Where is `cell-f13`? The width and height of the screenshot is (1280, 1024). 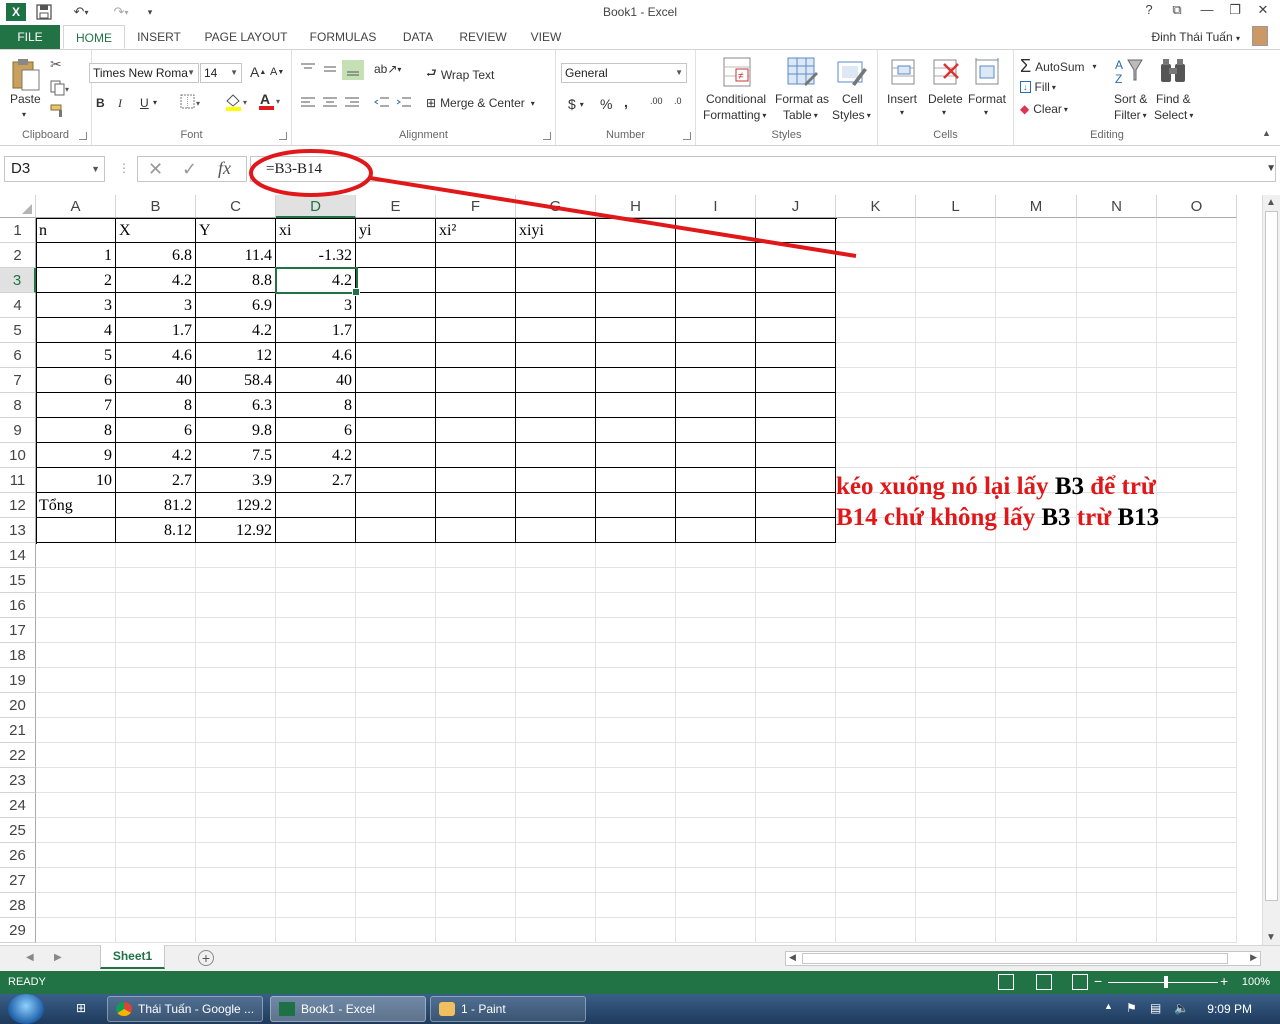 cell-f13 is located at coordinates (476, 530).